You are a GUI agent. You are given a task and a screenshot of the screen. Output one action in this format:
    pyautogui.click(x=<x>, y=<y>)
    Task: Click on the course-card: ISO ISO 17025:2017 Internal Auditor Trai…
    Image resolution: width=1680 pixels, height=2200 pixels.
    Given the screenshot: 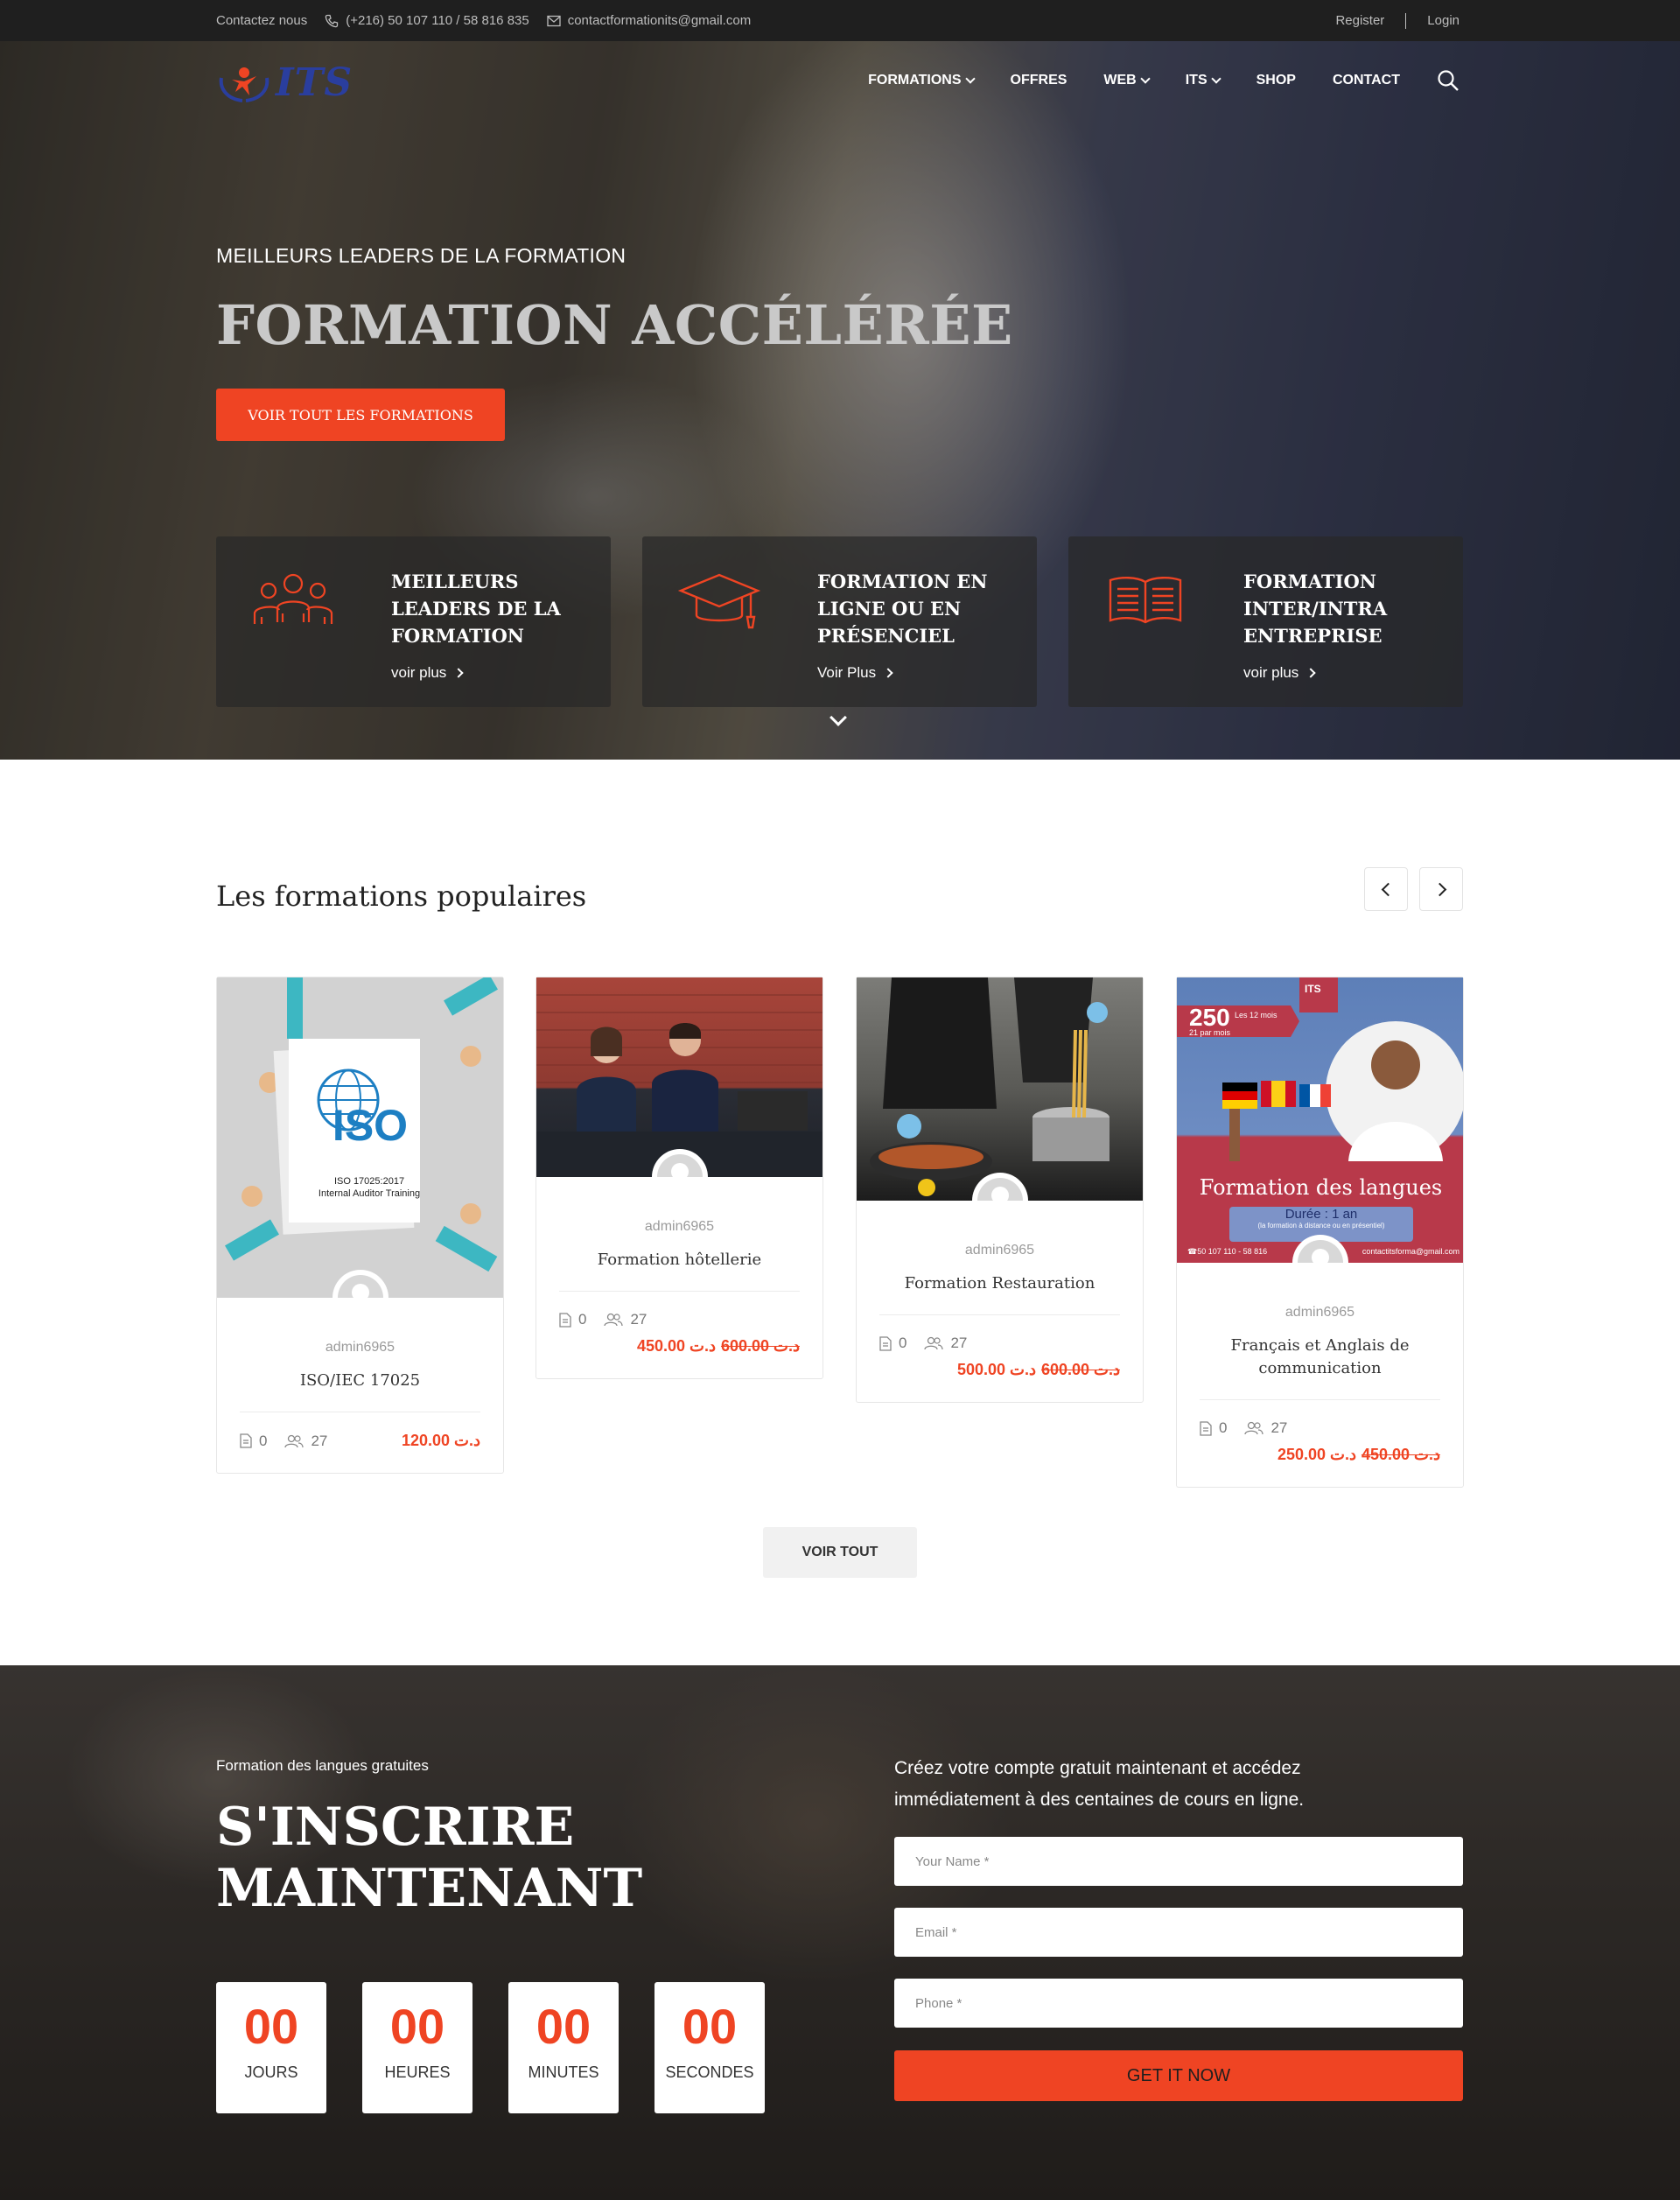 What is the action you would take?
    pyautogui.click(x=360, y=1226)
    